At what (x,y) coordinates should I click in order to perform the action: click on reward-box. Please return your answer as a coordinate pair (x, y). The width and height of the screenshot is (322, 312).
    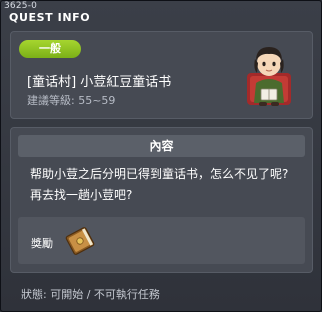
    Looking at the image, I should click on (161, 240).